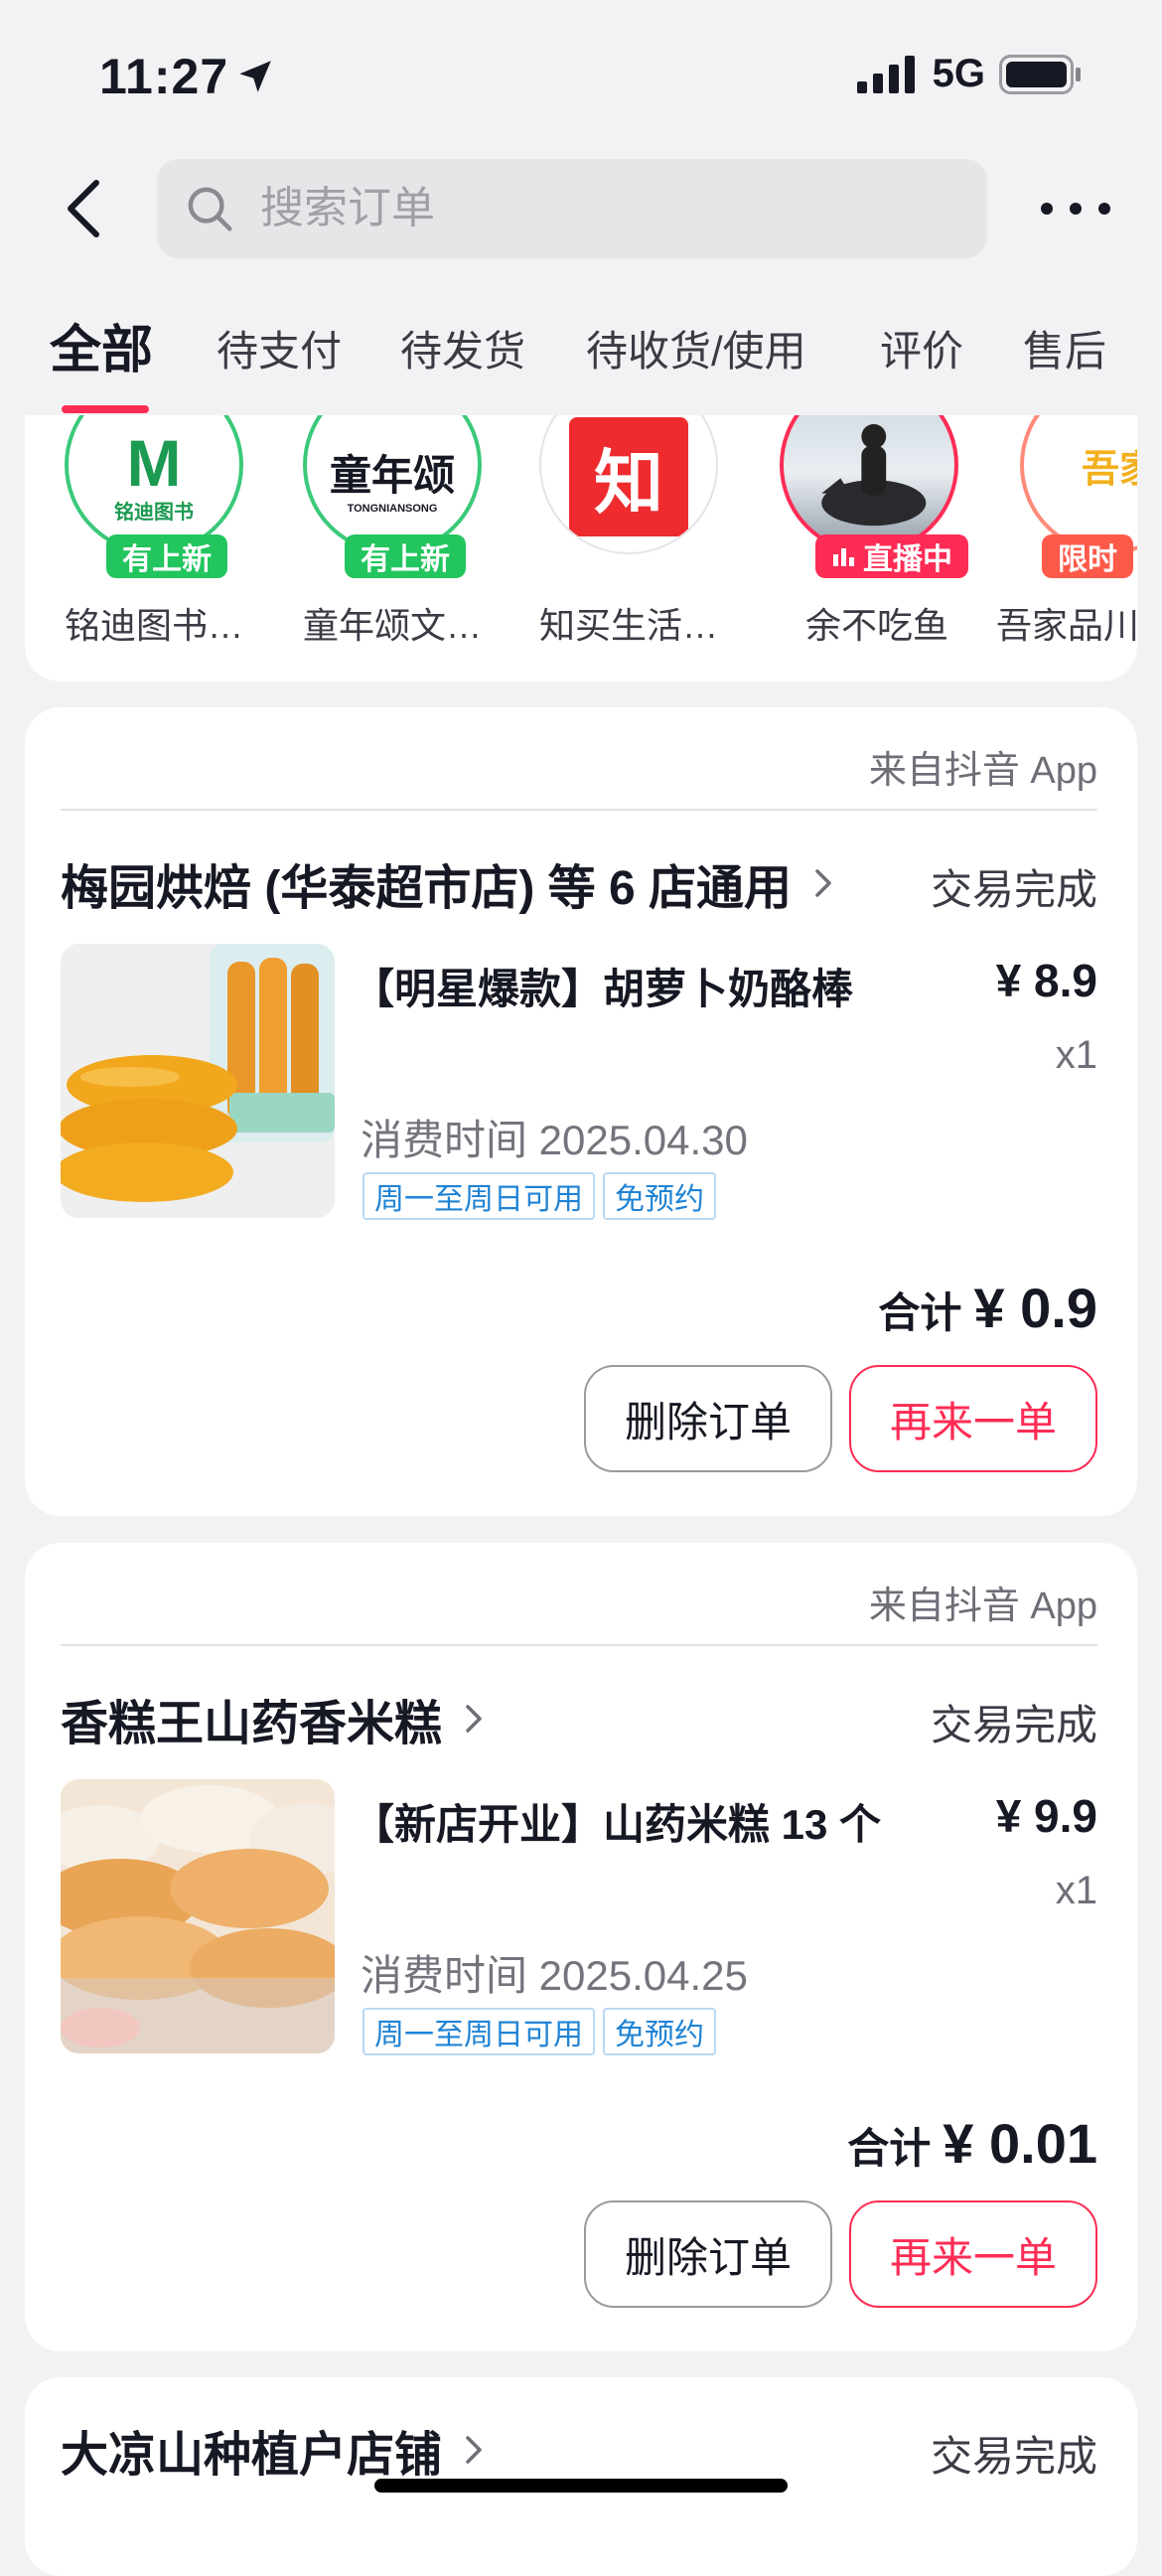 Image resolution: width=1162 pixels, height=2576 pixels. Describe the element at coordinates (101, 345) in the screenshot. I see `tab-all: 全部` at that location.